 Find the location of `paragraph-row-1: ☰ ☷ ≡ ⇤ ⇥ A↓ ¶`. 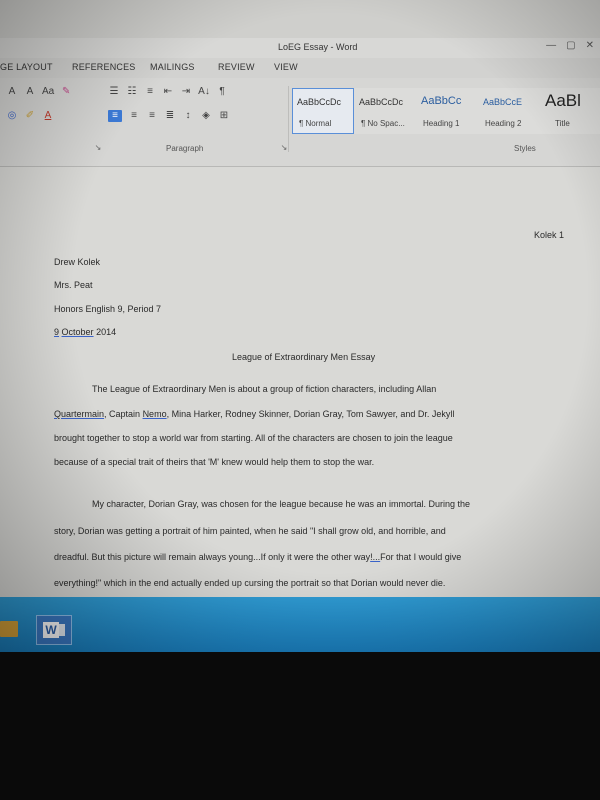

paragraph-row-1: ☰ ☷ ≡ ⇤ ⇥ A↓ ¶ is located at coordinates (168, 92).